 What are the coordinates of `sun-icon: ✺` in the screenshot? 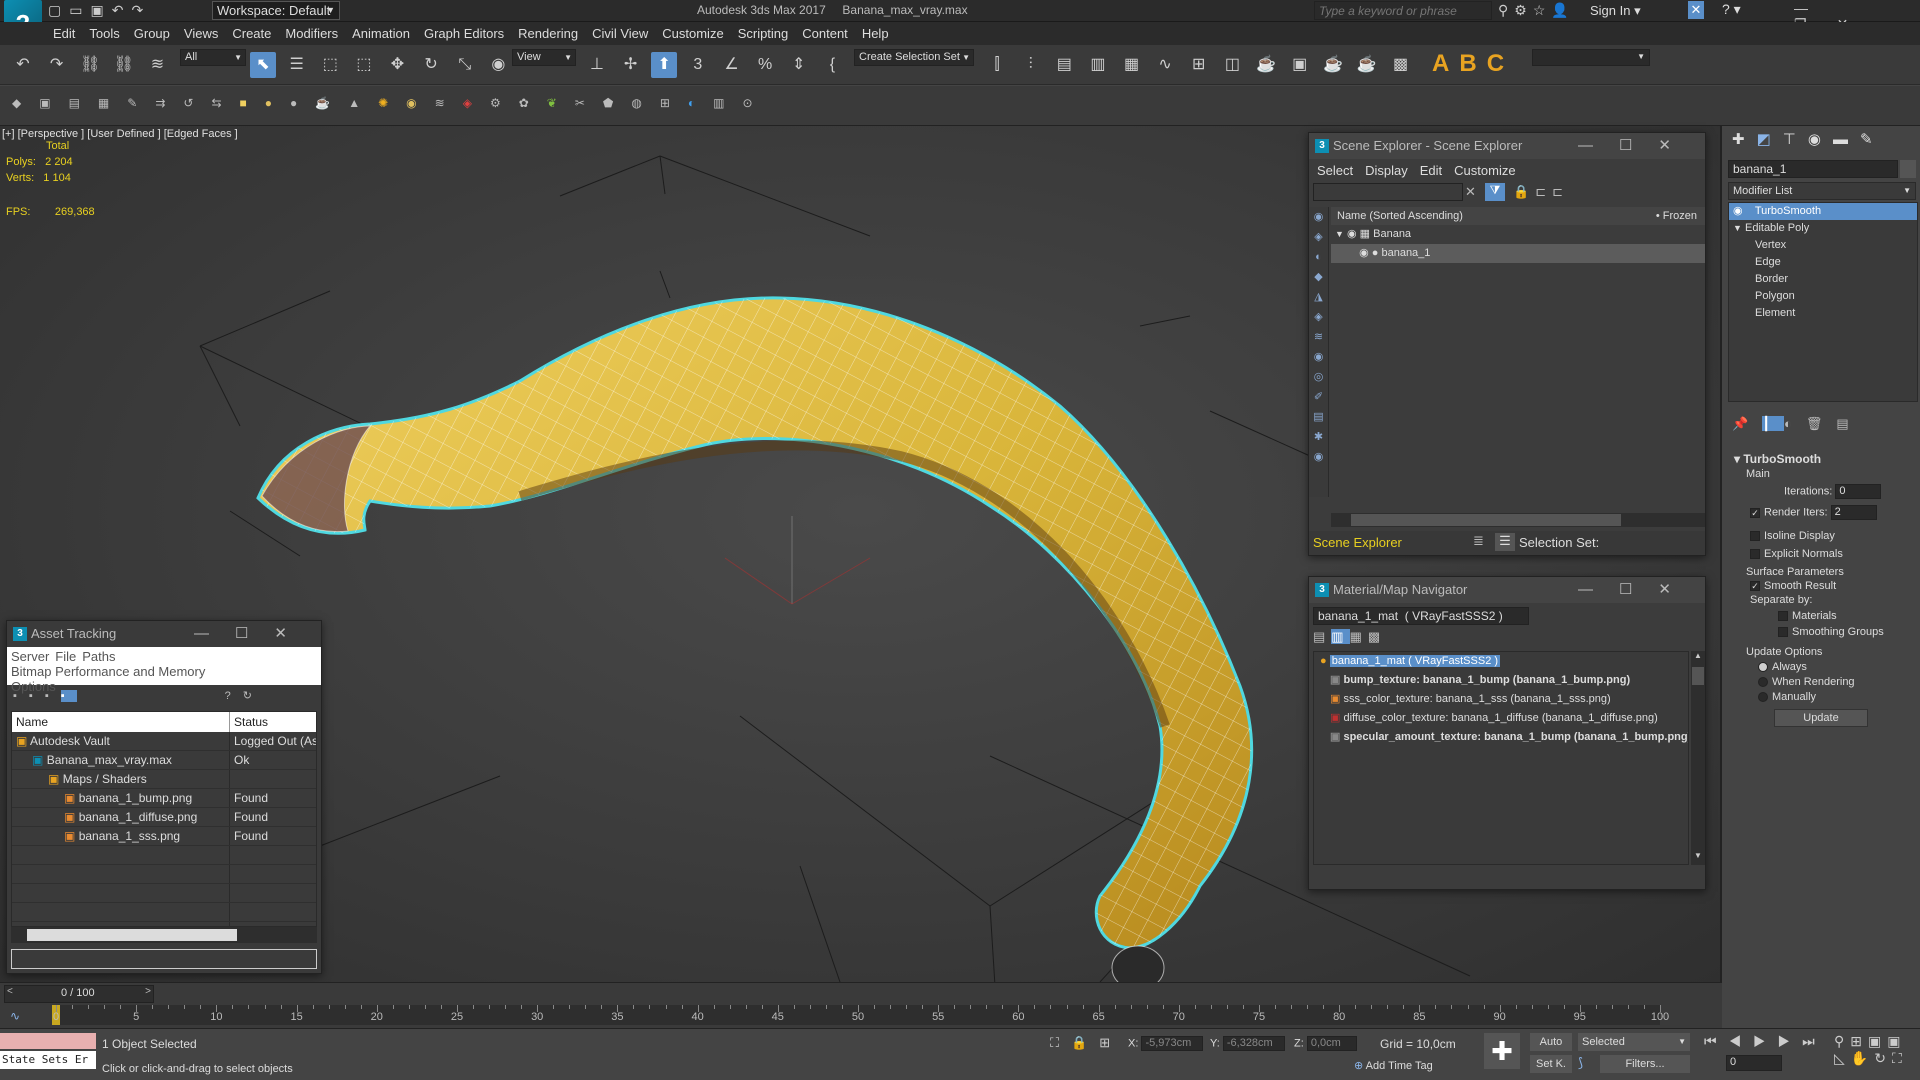 It's located at (392, 103).